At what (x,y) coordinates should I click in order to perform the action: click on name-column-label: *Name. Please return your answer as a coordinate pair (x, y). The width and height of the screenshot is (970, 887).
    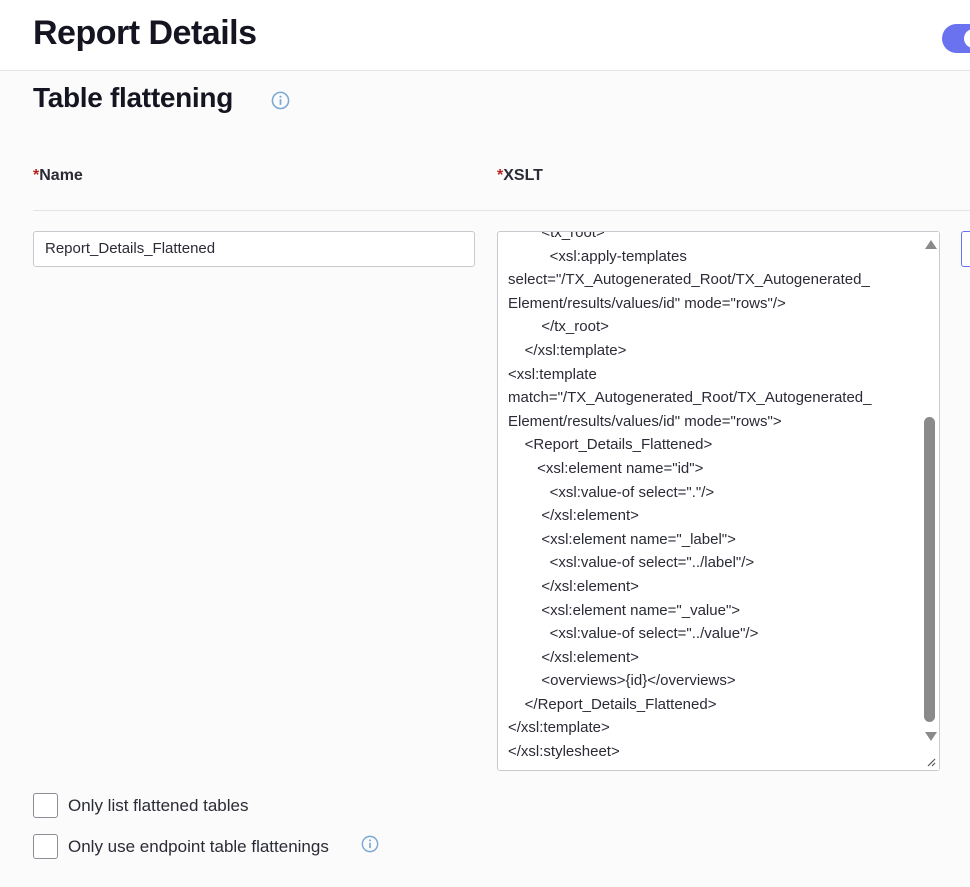
    Looking at the image, I should click on (58, 176).